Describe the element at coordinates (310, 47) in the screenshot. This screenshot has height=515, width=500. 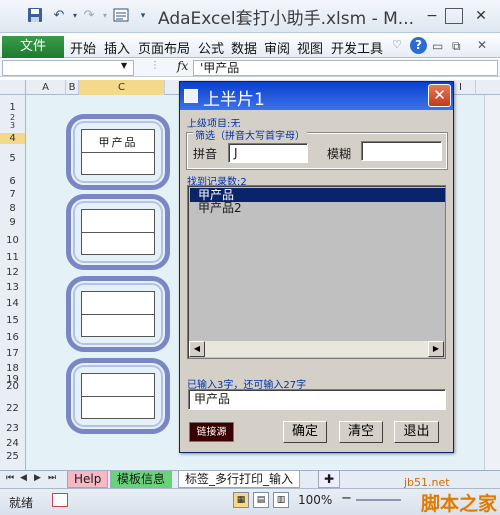
I see `tab-view: 视图` at that location.